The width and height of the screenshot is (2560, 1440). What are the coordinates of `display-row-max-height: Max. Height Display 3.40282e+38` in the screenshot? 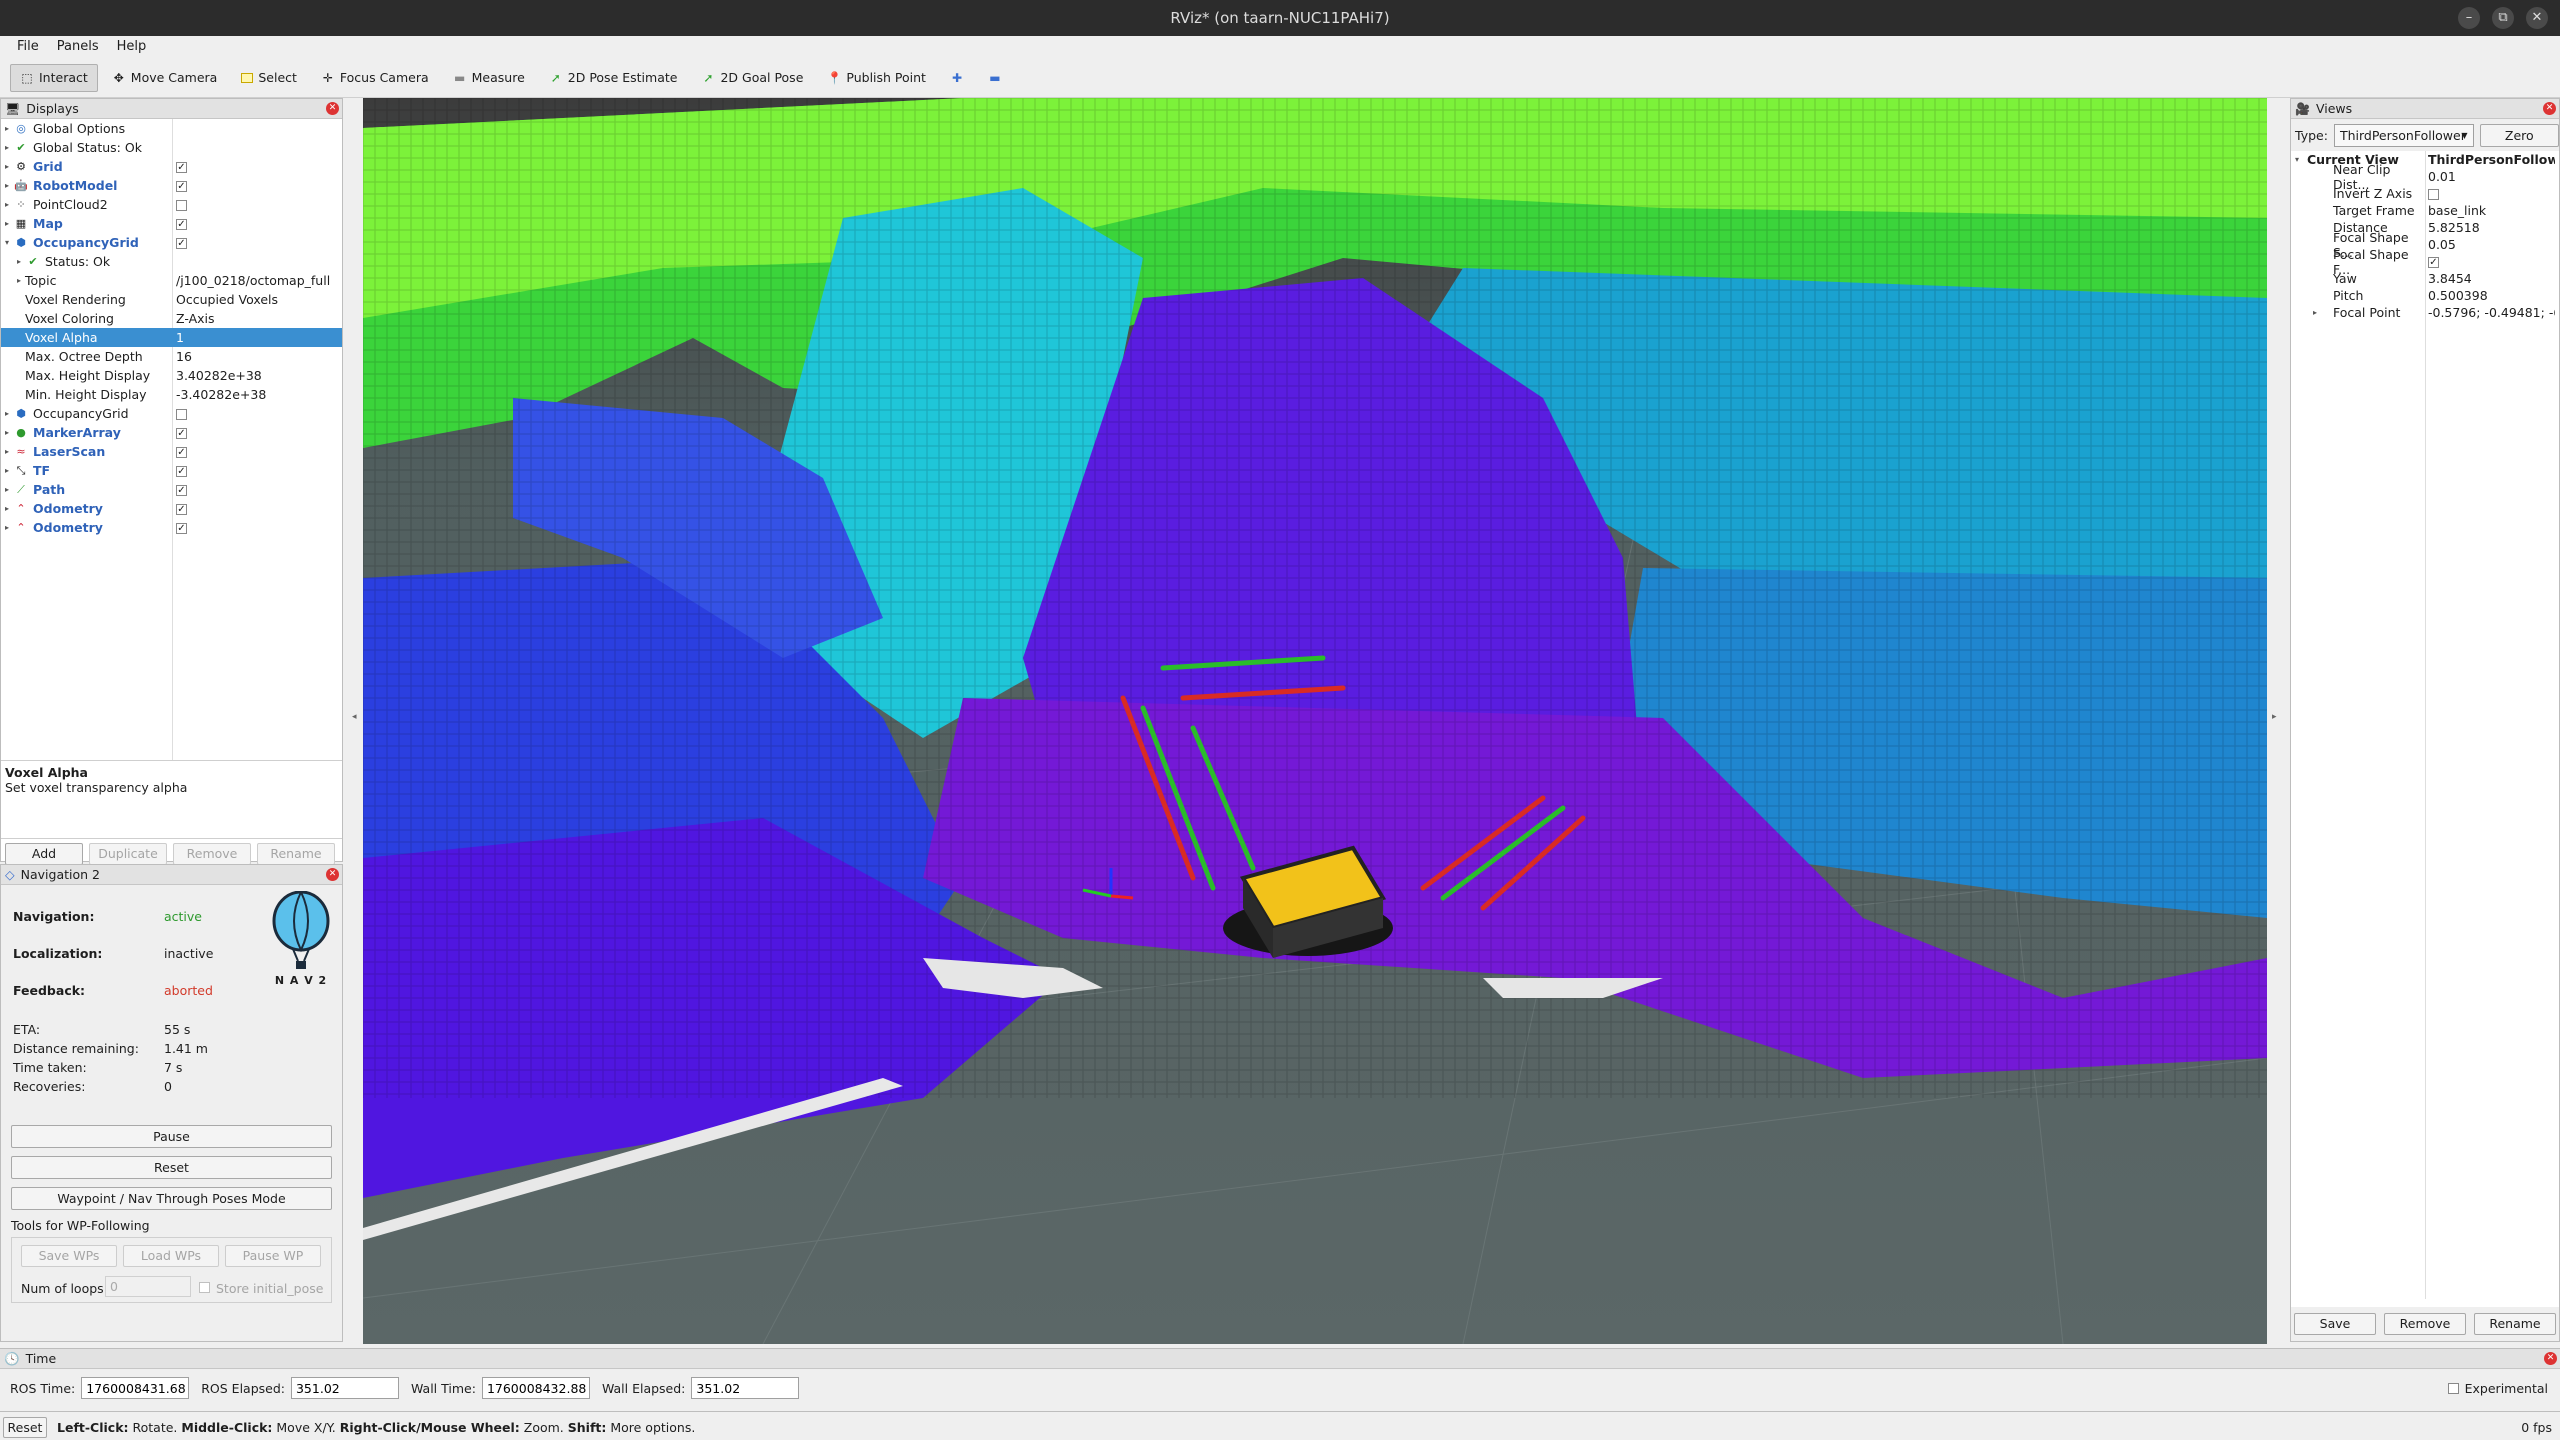 It's located at (171, 375).